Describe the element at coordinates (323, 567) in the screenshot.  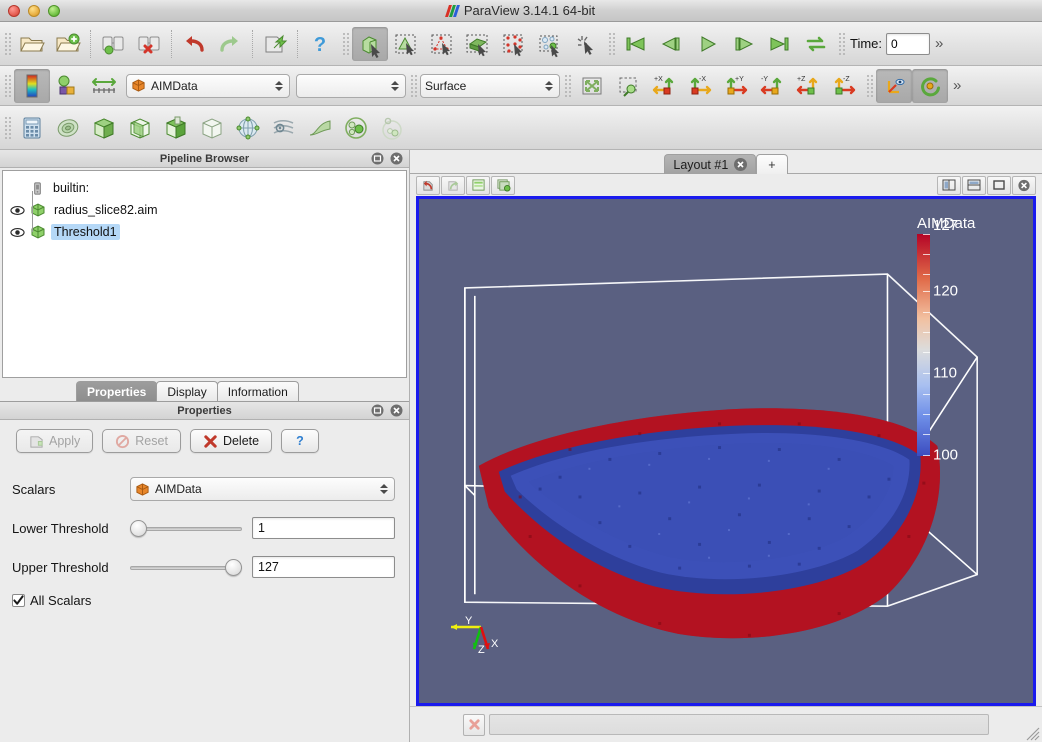
I see `upper-threshold-input: 127` at that location.